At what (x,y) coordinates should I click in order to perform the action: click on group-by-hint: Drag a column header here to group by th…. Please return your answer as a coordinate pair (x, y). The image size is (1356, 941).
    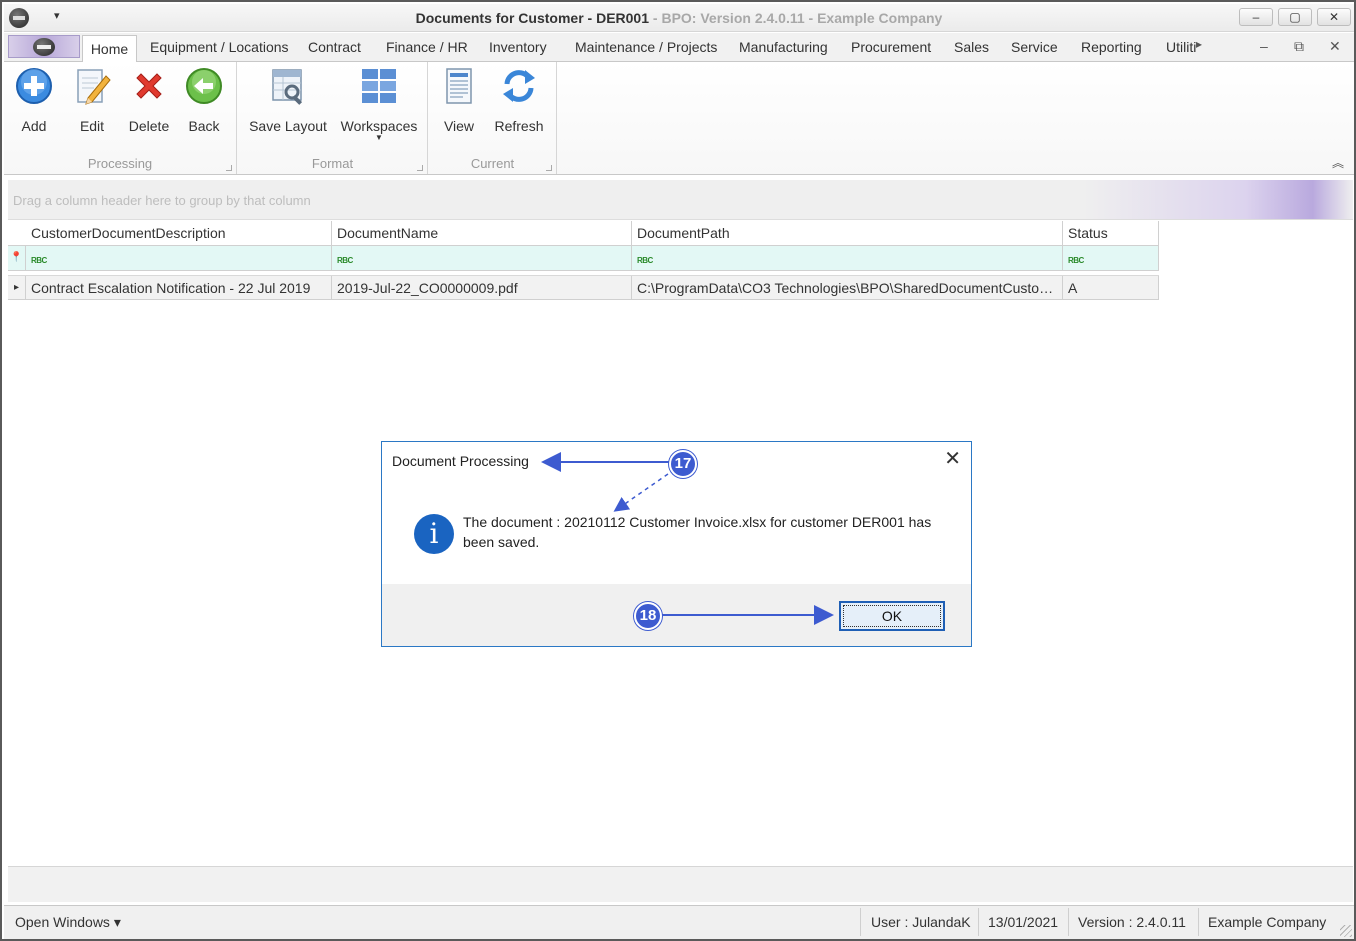
    Looking at the image, I should click on (162, 200).